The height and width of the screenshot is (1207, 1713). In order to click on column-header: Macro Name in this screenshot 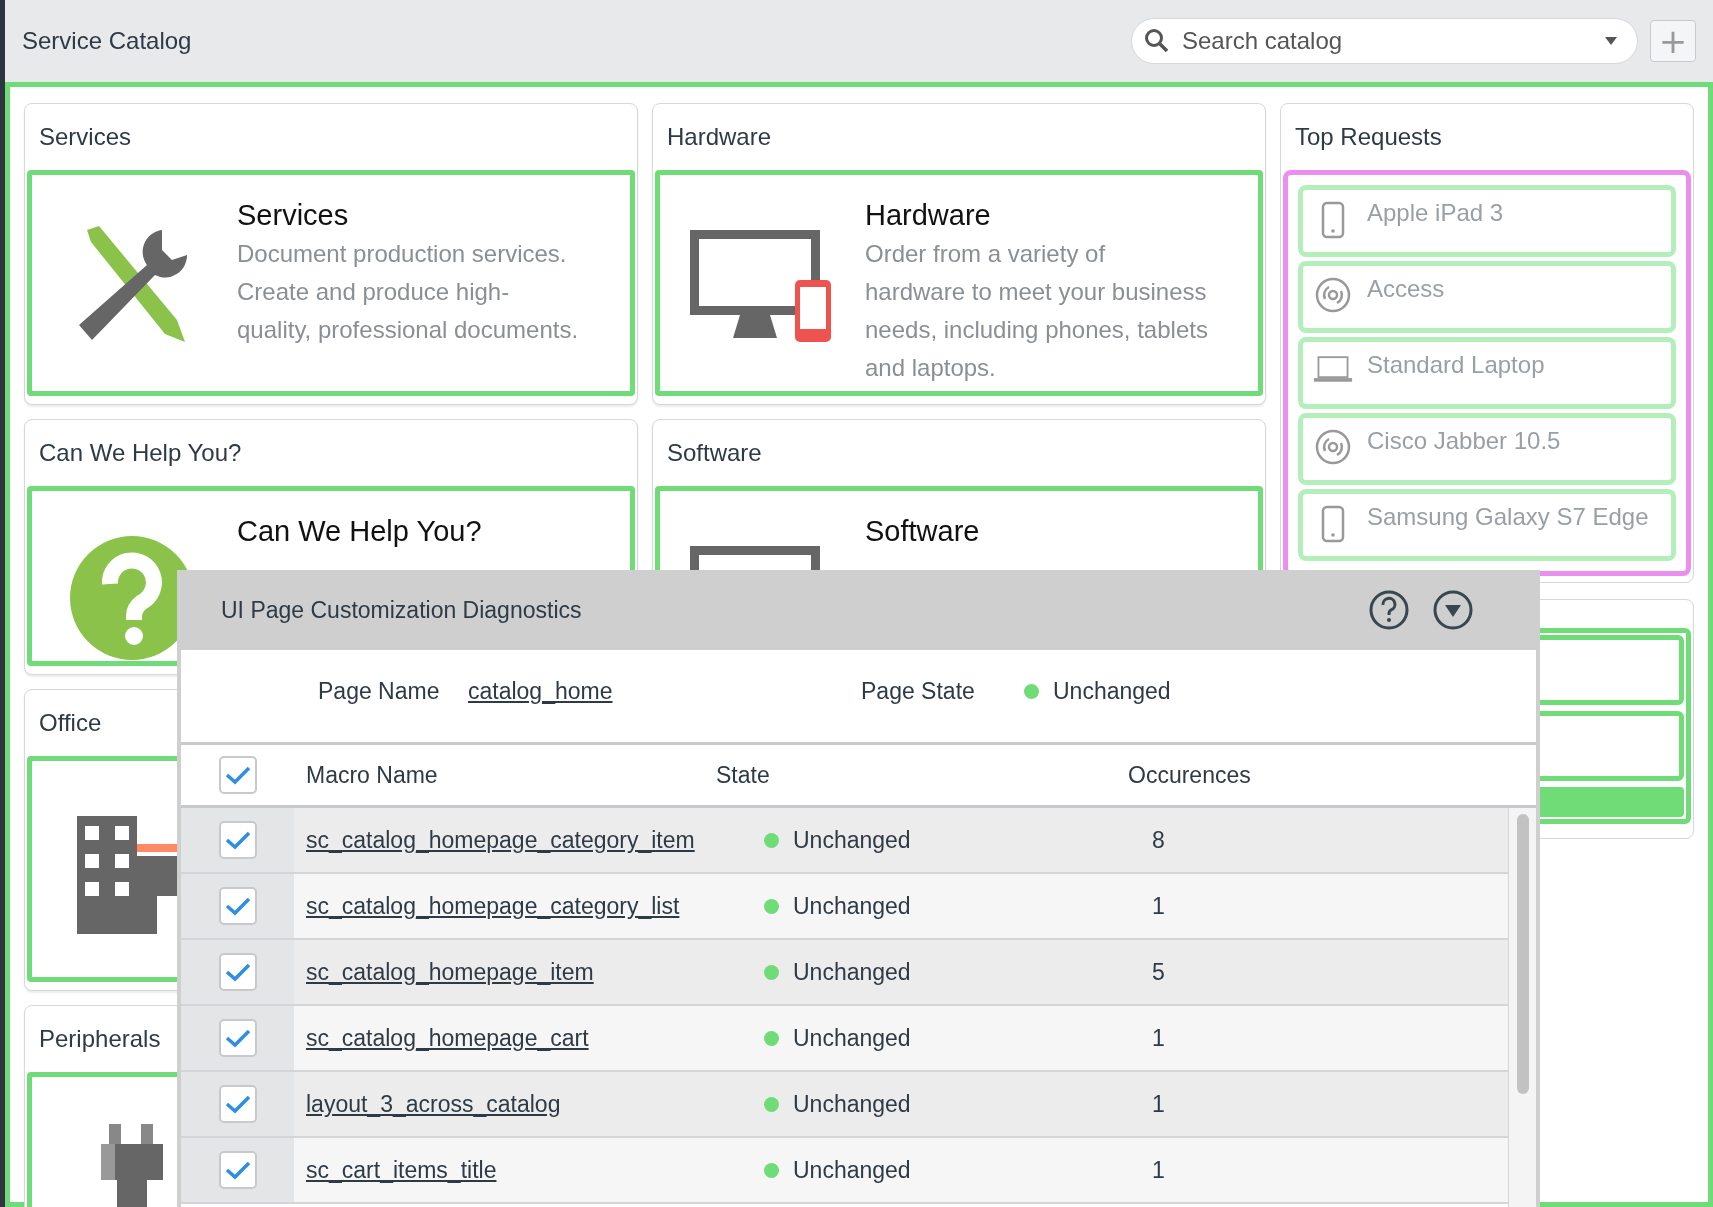, I will do `click(372, 775)`.